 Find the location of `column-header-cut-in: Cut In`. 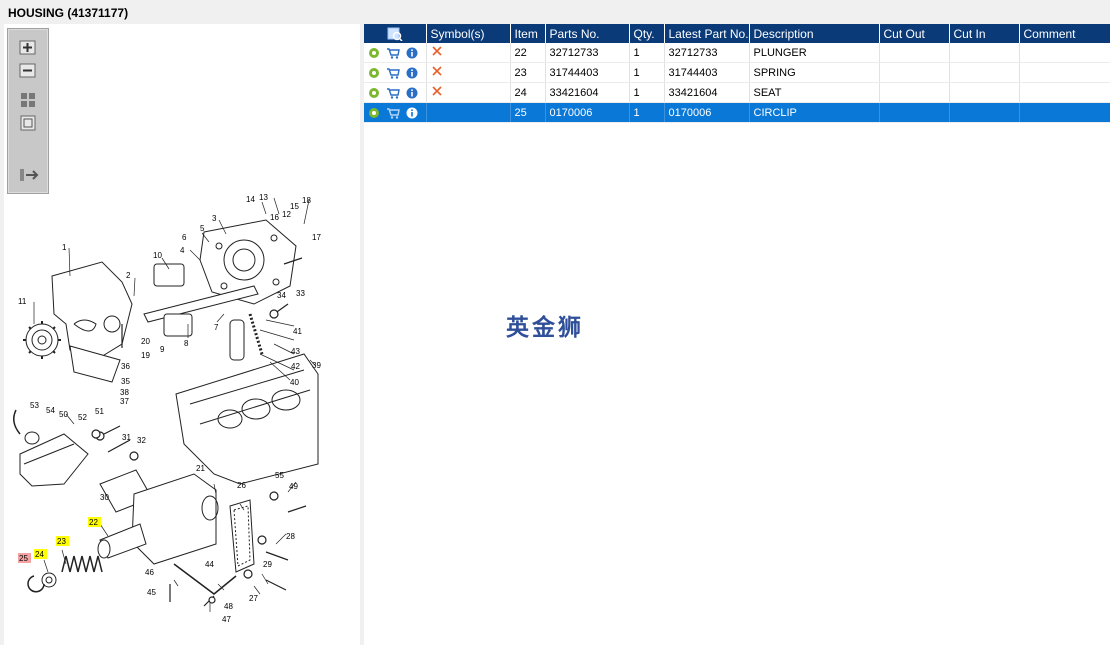

column-header-cut-in: Cut In is located at coordinates (984, 33).